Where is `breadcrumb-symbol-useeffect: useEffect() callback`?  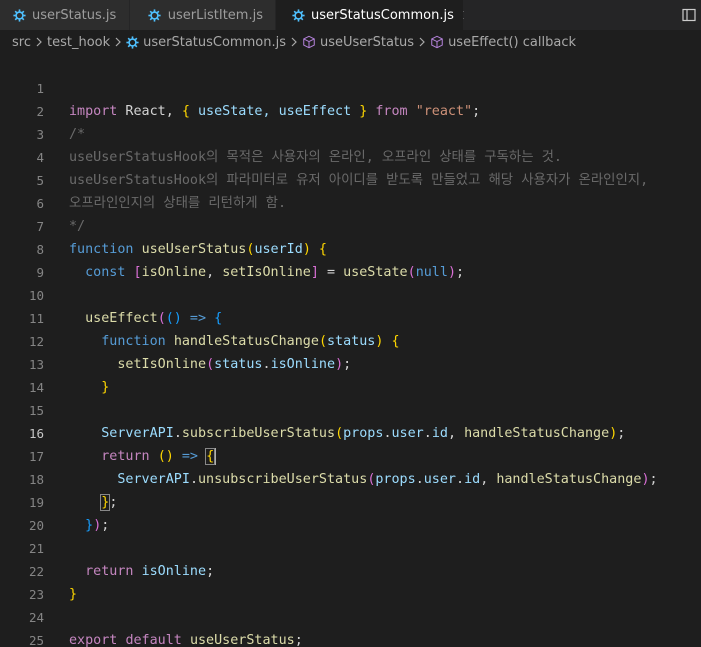
breadcrumb-symbol-useeffect: useEffect() callback is located at coordinates (503, 42).